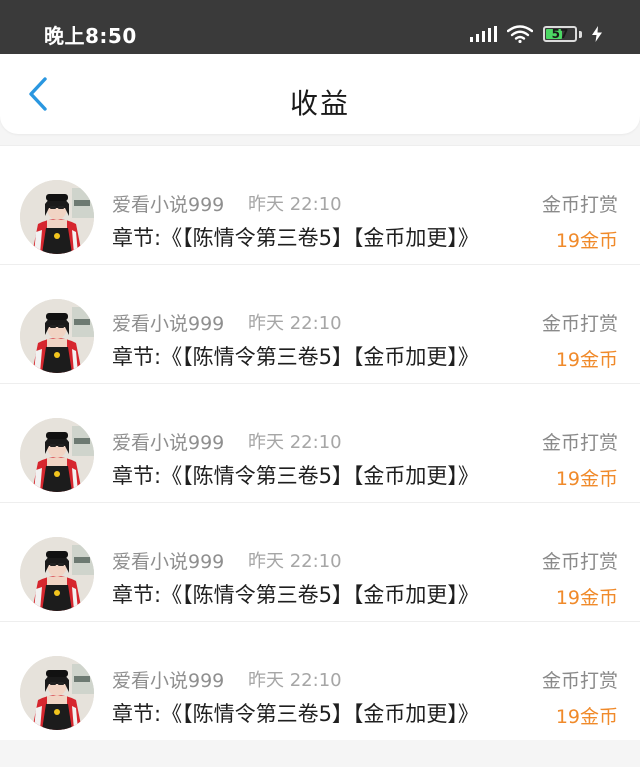  Describe the element at coordinates (520, 34) in the screenshot. I see `wifi-icon` at that location.